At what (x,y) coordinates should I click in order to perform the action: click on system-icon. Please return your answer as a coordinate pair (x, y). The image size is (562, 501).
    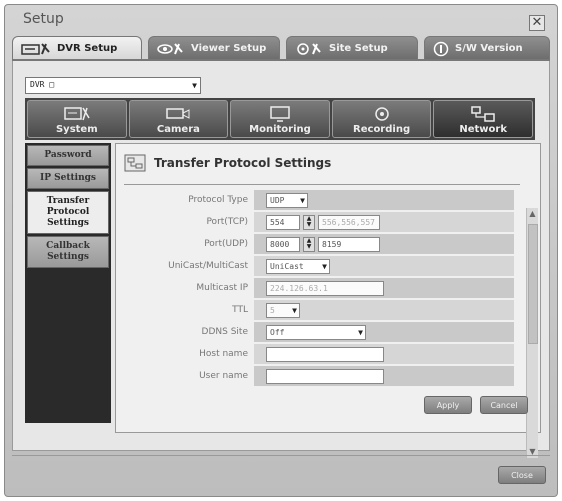
    Looking at the image, I should click on (77, 114).